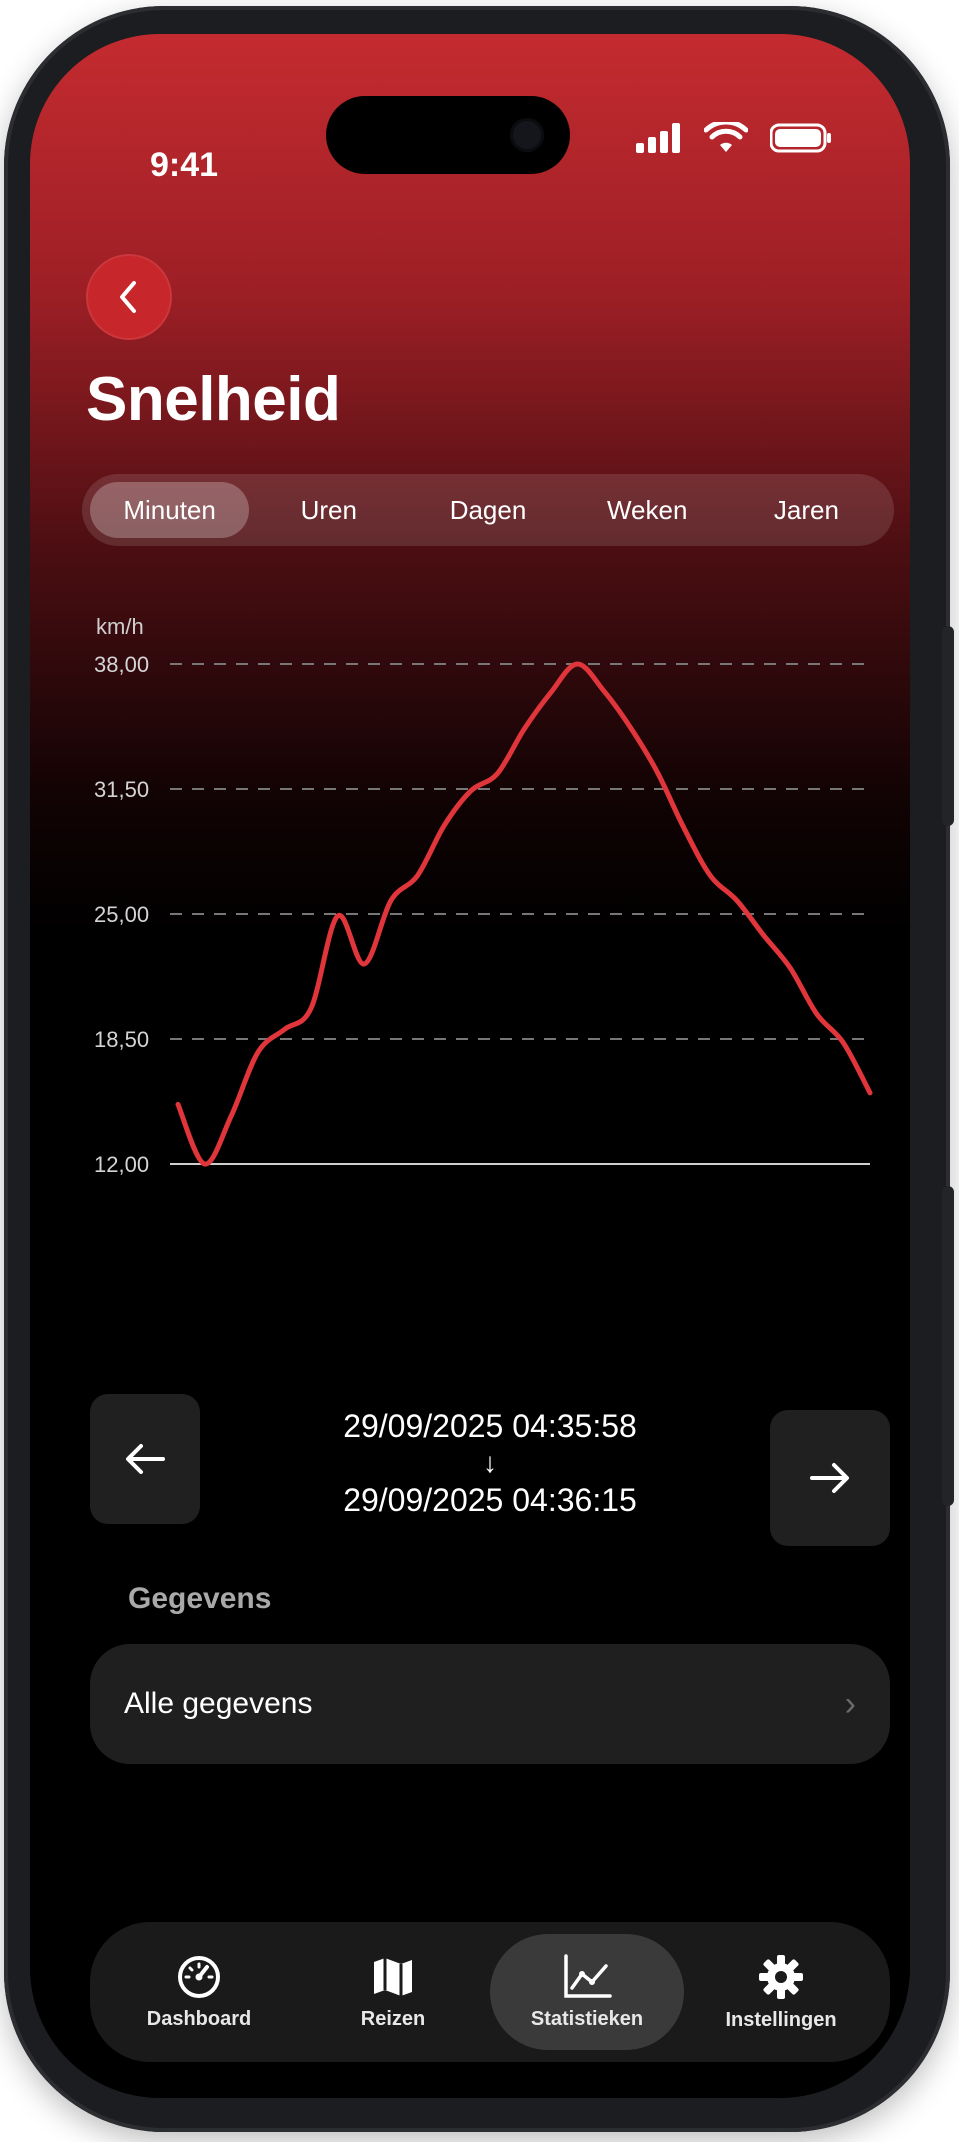 The width and height of the screenshot is (959, 2142). Describe the element at coordinates (850, 1703) in the screenshot. I see `chevron-right-icon: ›` at that location.